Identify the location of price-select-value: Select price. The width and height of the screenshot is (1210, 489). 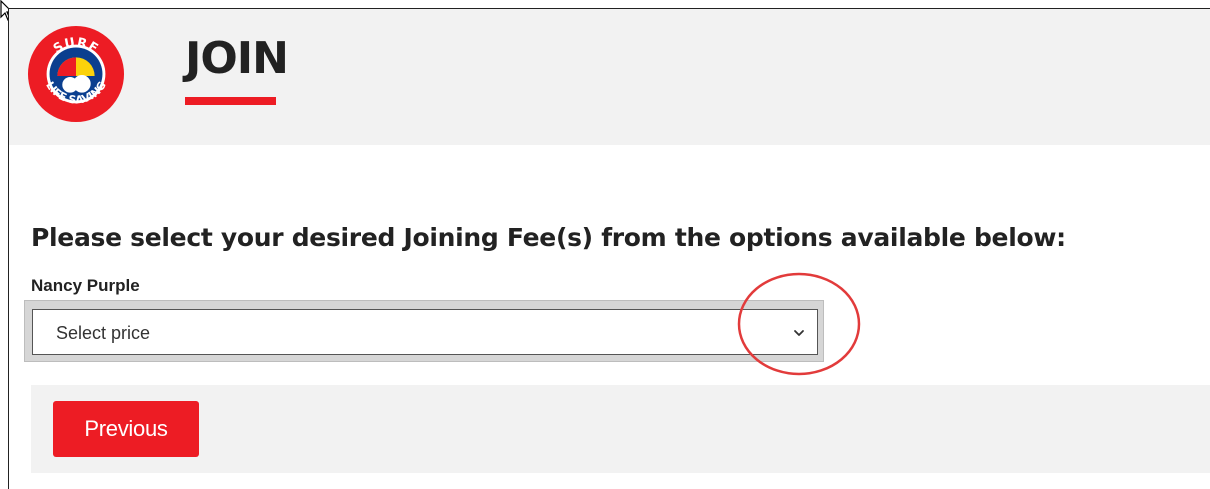
(103, 333).